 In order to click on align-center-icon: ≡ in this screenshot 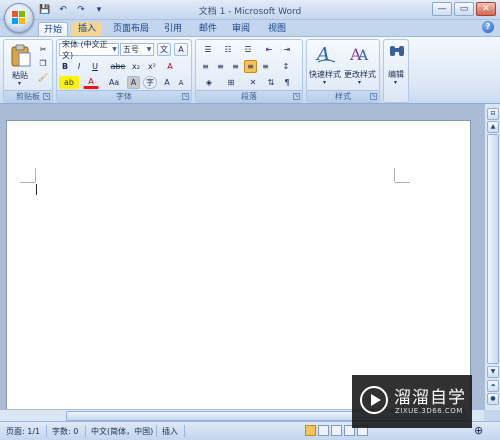, I will do `click(220, 66)`.